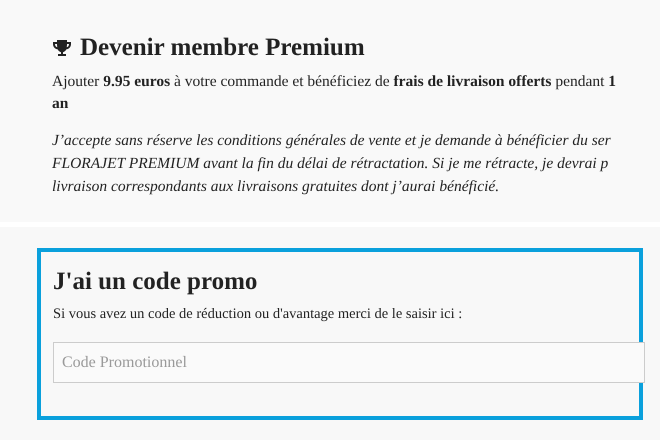  What do you see at coordinates (222, 48) in the screenshot?
I see `section-title: Devenir membre Premium` at bounding box center [222, 48].